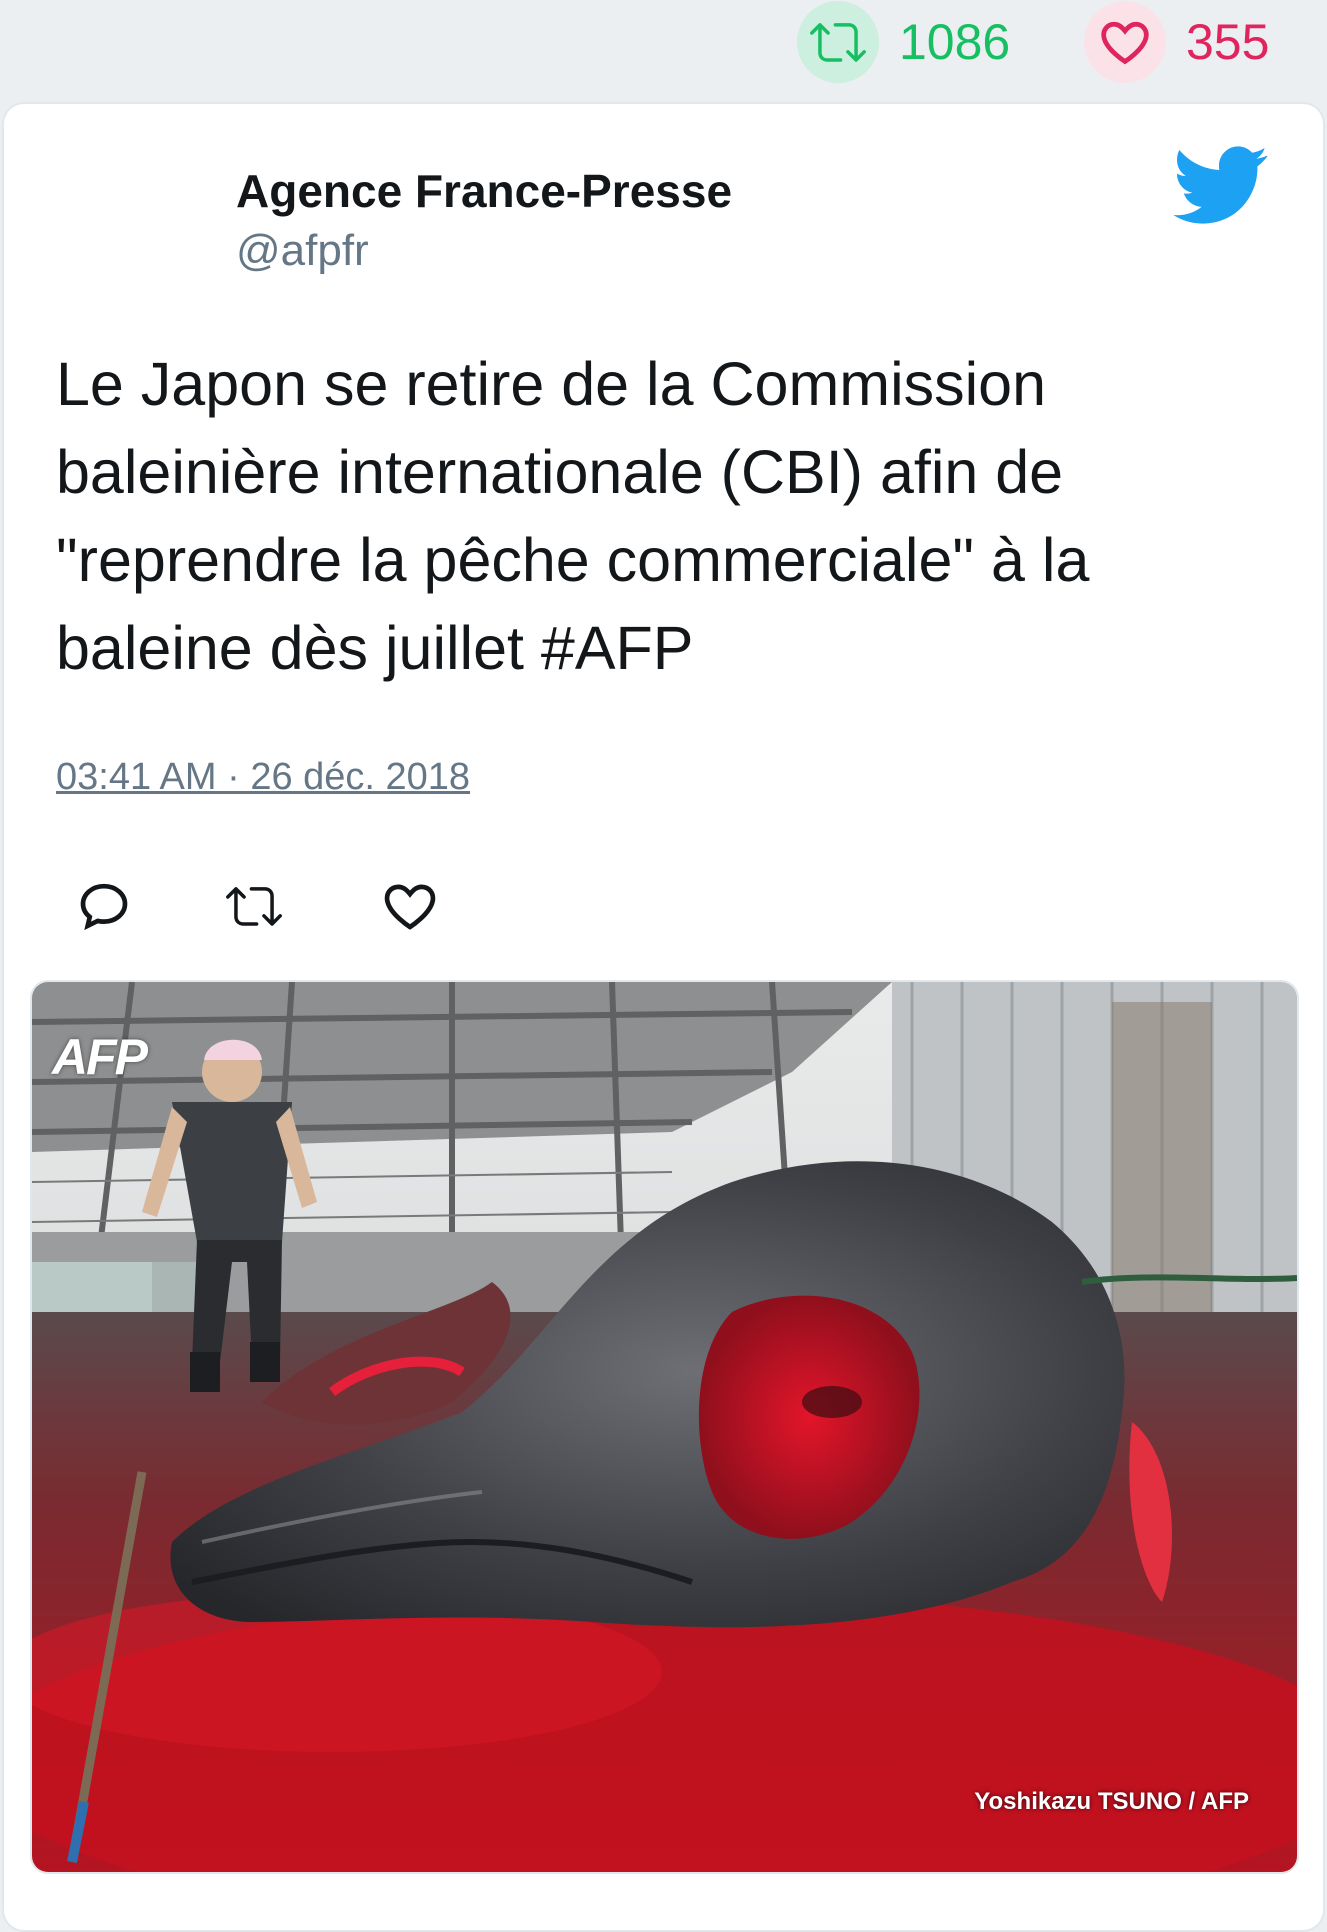 This screenshot has height=1932, width=1327. Describe the element at coordinates (1176, 42) in the screenshot. I see `like-count: 355` at that location.